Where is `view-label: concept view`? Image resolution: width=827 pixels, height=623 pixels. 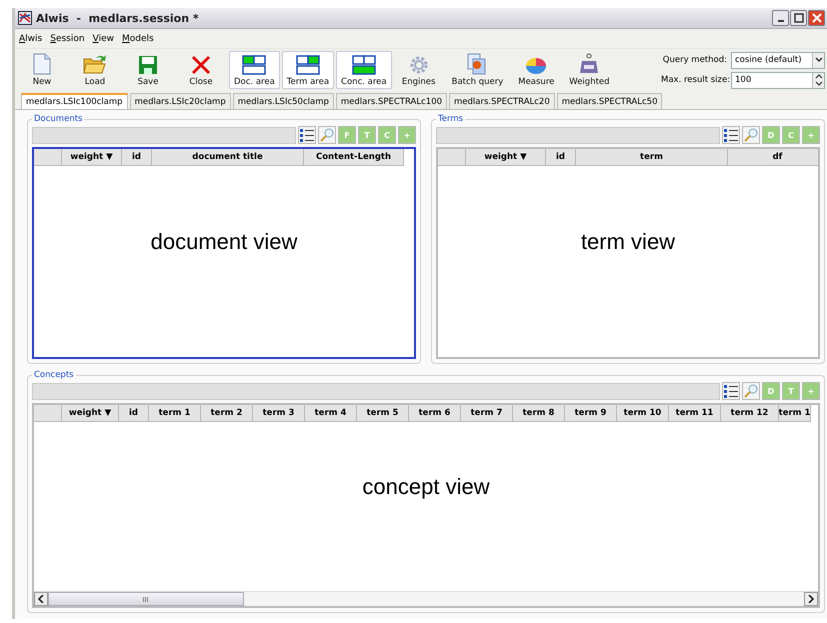
view-label: concept view is located at coordinates (426, 487).